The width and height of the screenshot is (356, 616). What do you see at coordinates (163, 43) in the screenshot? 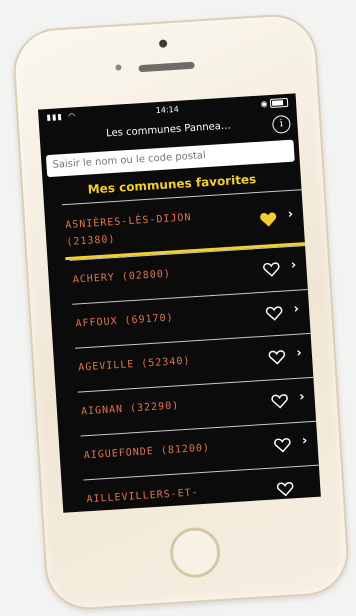
I see `front-camera` at bounding box center [163, 43].